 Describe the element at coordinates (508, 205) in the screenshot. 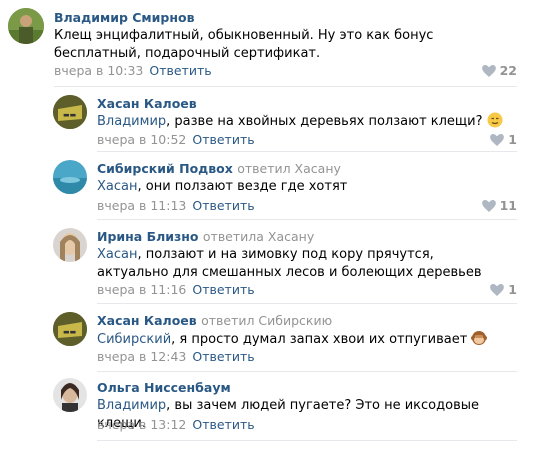

I see `likes-count: 11` at that location.